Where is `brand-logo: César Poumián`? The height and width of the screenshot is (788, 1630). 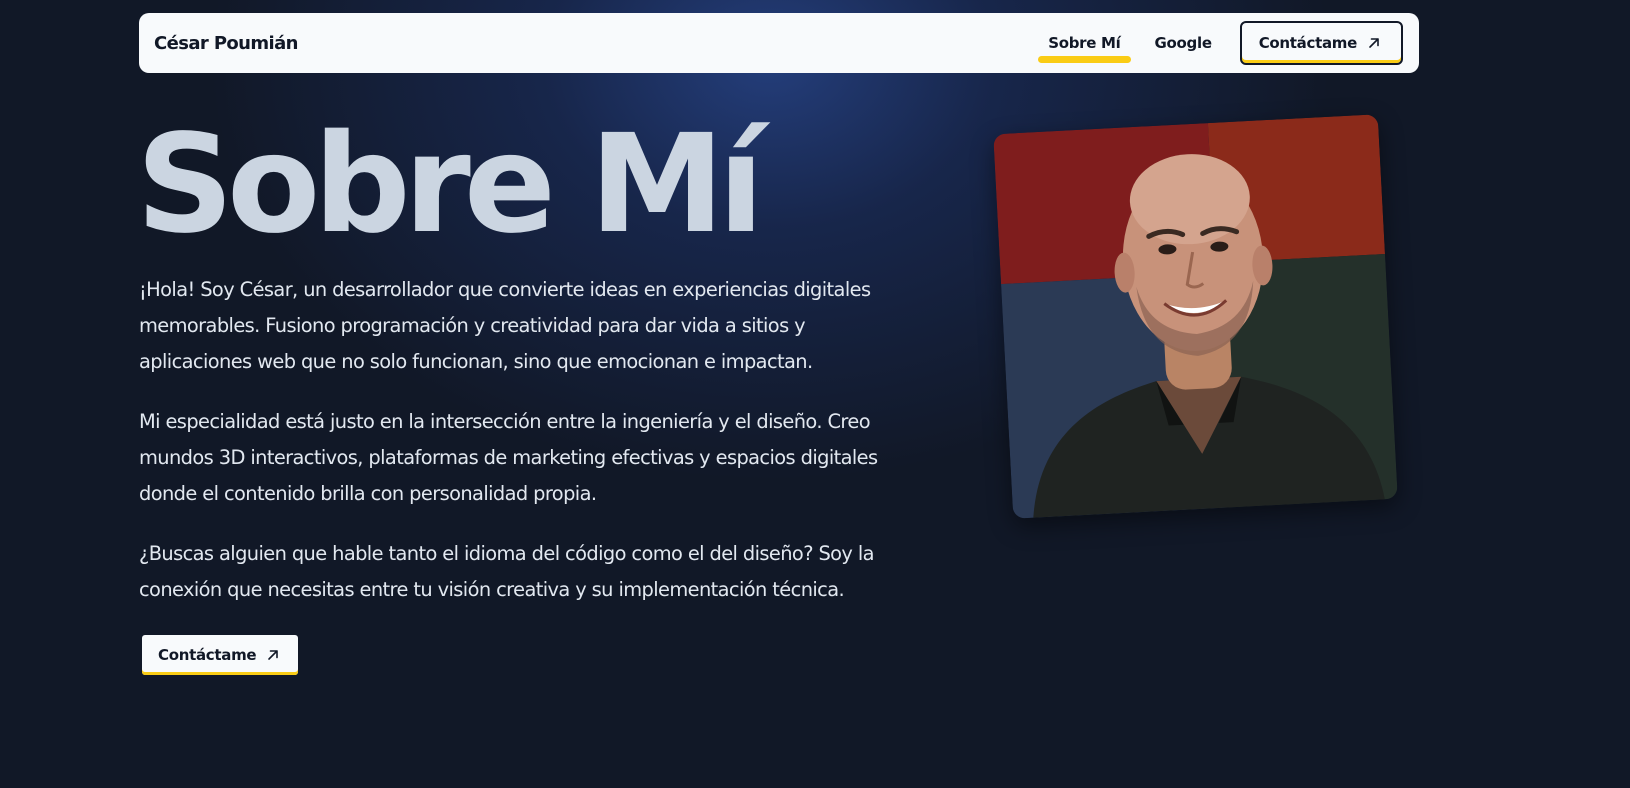 brand-logo: César Poumián is located at coordinates (226, 43).